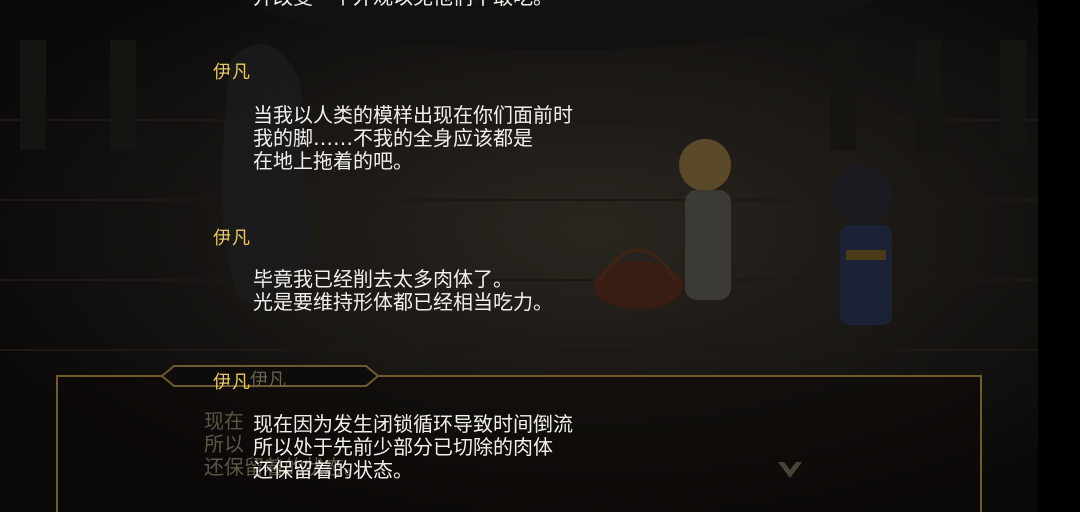 This screenshot has width=1080, height=512. What do you see at coordinates (333, 470) in the screenshot?
I see `backlog-line: 还保留着的状态。` at bounding box center [333, 470].